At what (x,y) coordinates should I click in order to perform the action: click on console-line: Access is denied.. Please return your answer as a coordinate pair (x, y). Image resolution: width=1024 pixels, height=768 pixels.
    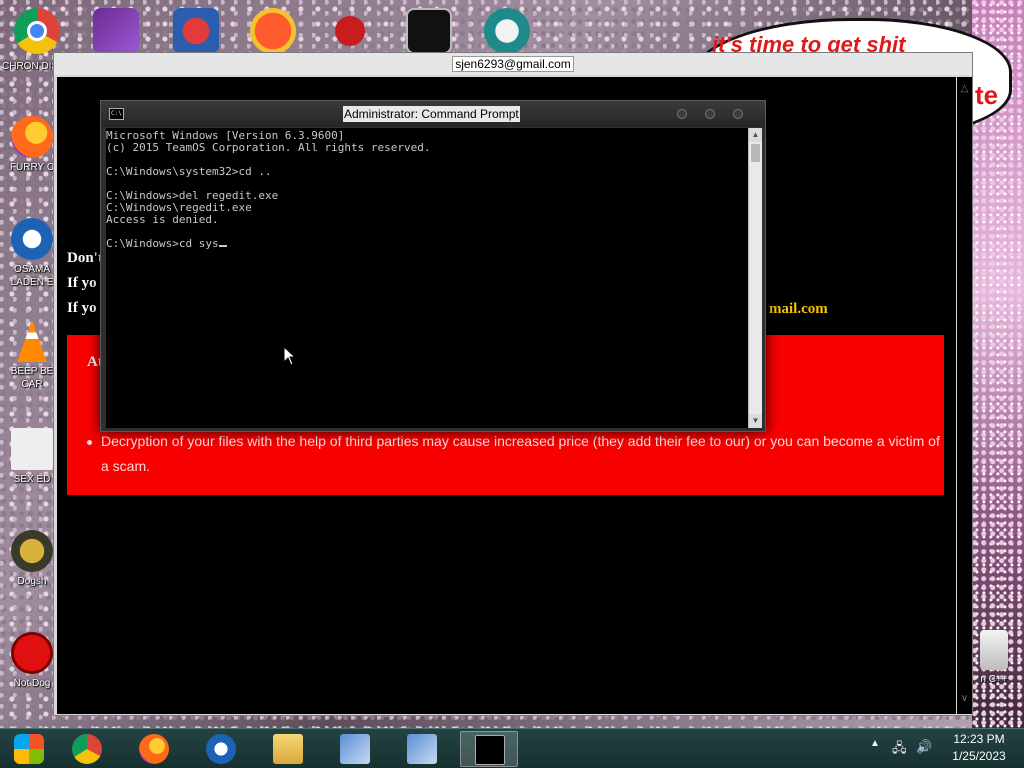
    Looking at the image, I should click on (162, 219).